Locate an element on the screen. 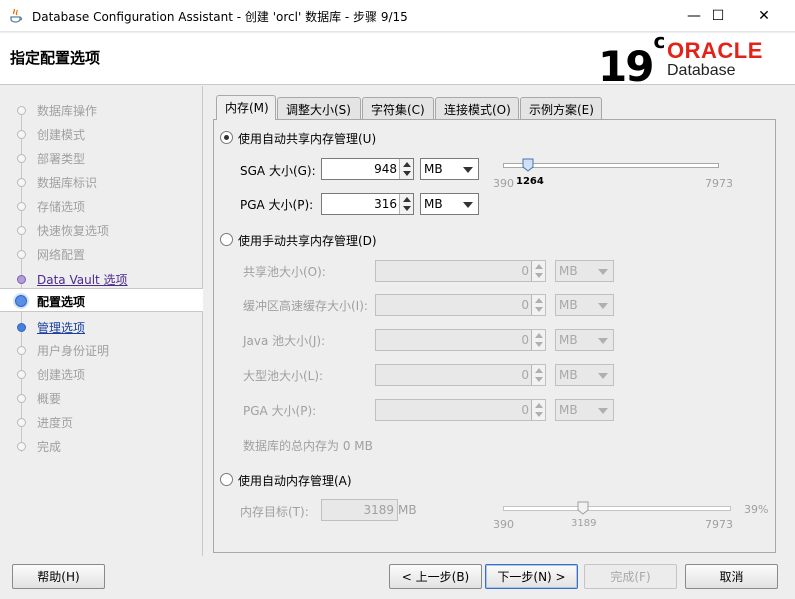  pga-size-value: 316 is located at coordinates (385, 204).